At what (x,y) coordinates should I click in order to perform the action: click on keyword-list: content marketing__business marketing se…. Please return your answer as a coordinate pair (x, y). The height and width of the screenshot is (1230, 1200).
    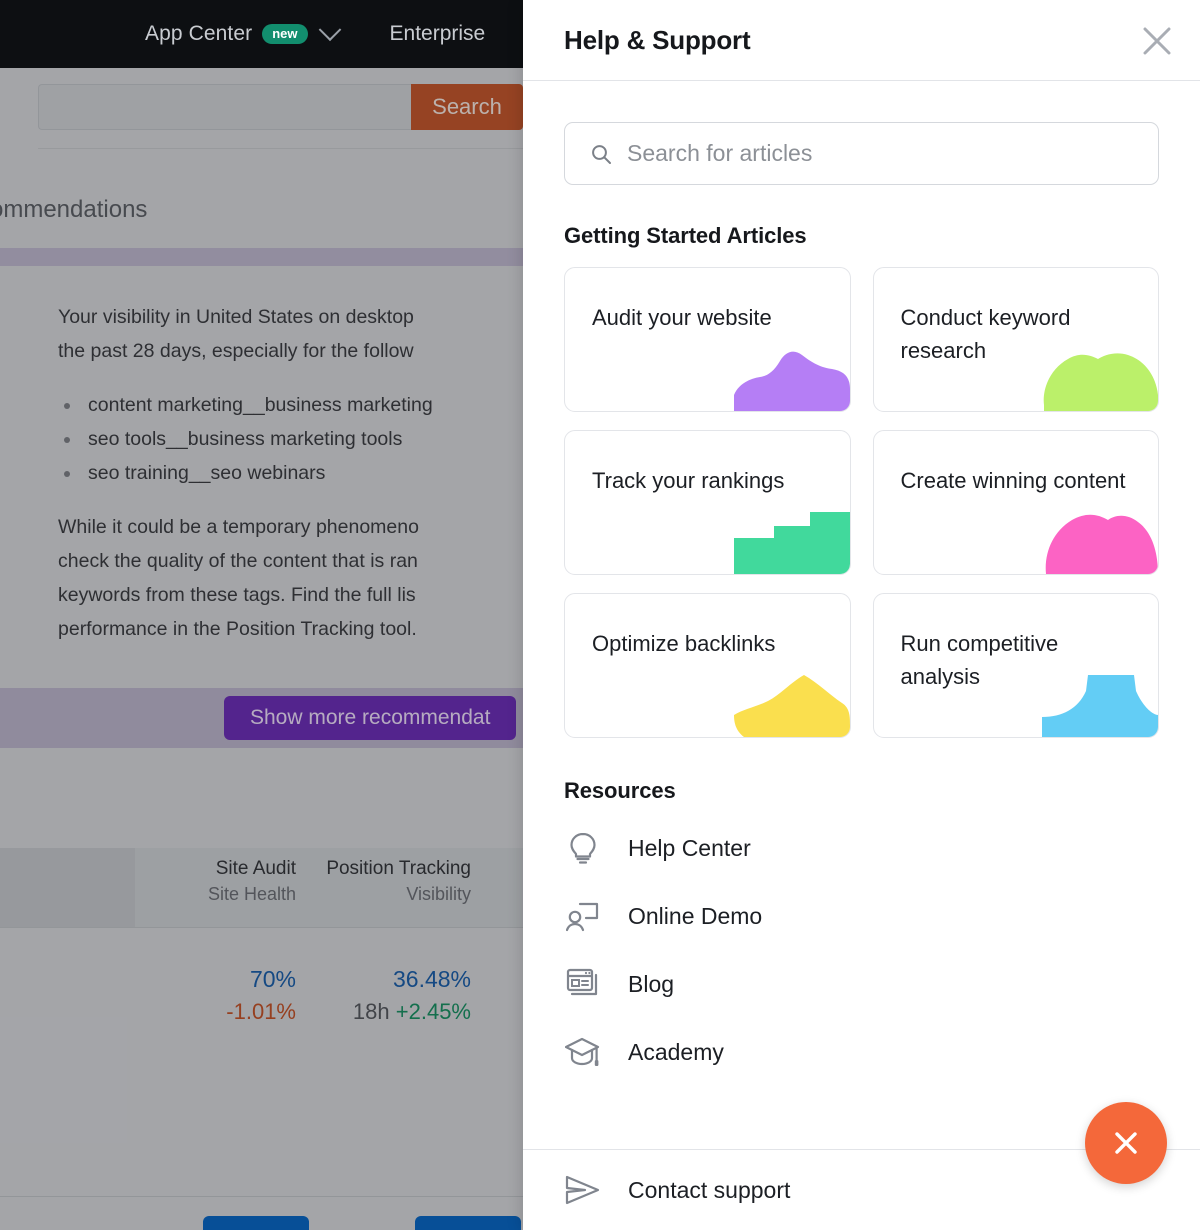
    Looking at the image, I should click on (323, 439).